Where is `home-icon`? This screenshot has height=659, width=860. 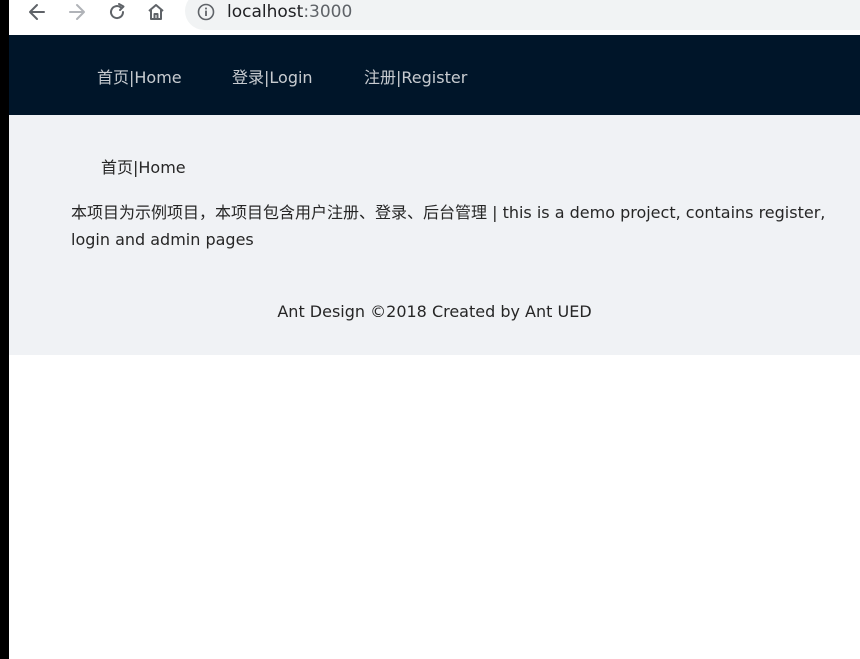
home-icon is located at coordinates (156, 12).